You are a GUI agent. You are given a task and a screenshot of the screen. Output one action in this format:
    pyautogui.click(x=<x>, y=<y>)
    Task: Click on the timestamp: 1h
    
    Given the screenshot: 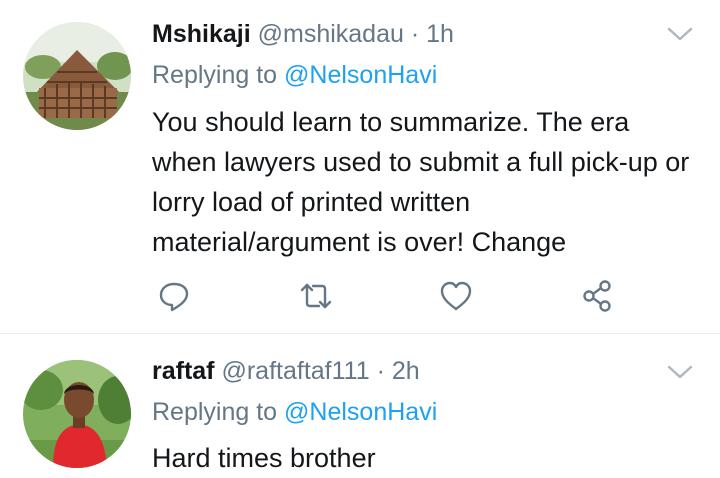 What is the action you would take?
    pyautogui.click(x=440, y=34)
    